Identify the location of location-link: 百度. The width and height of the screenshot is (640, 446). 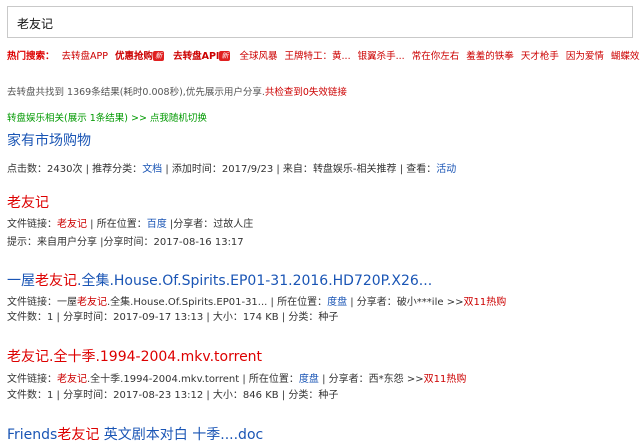
(157, 224).